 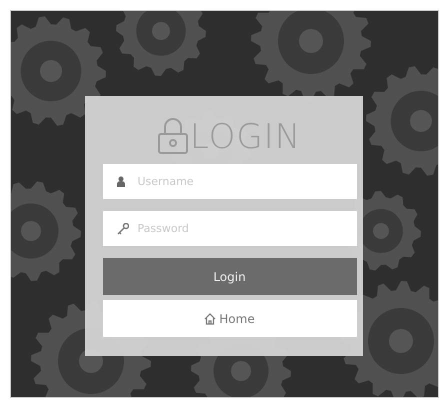 I want to click on login-button: Login, so click(x=229, y=276).